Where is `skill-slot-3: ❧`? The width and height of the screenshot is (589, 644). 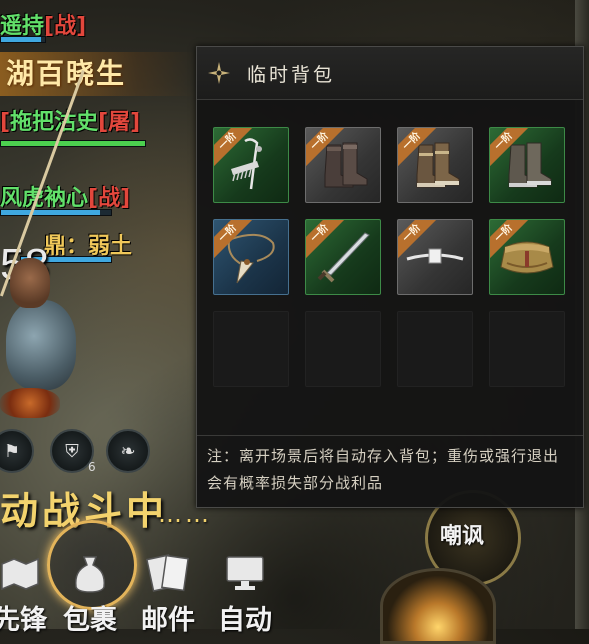 skill-slot-3: ❧ is located at coordinates (128, 451).